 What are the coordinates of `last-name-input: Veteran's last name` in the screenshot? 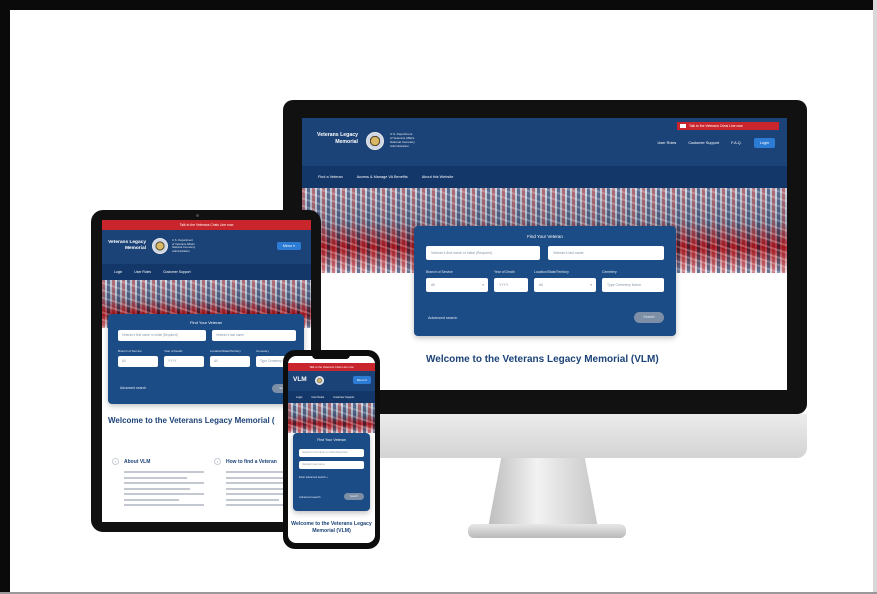 It's located at (606, 253).